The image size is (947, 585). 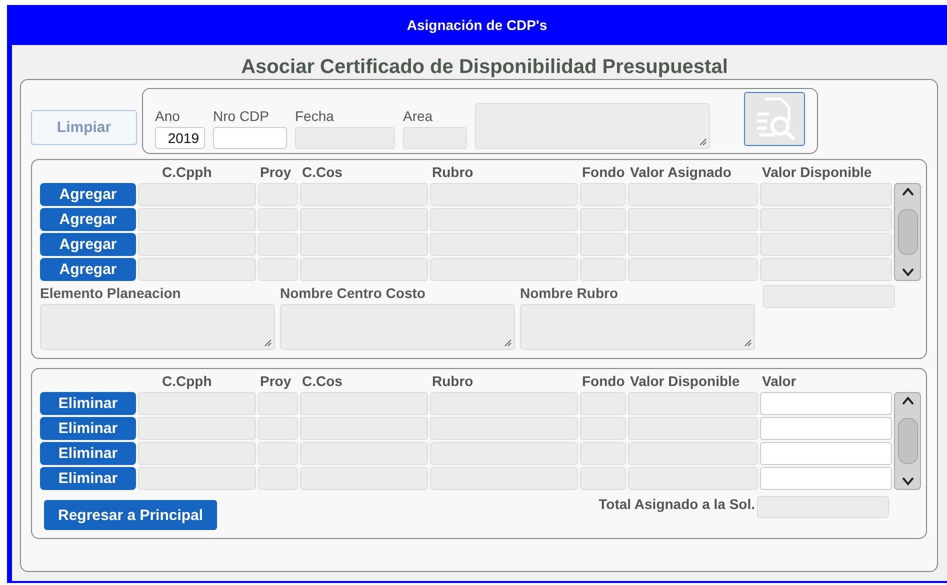 What do you see at coordinates (353, 293) in the screenshot?
I see `field-label: Nombre Centro Costo` at bounding box center [353, 293].